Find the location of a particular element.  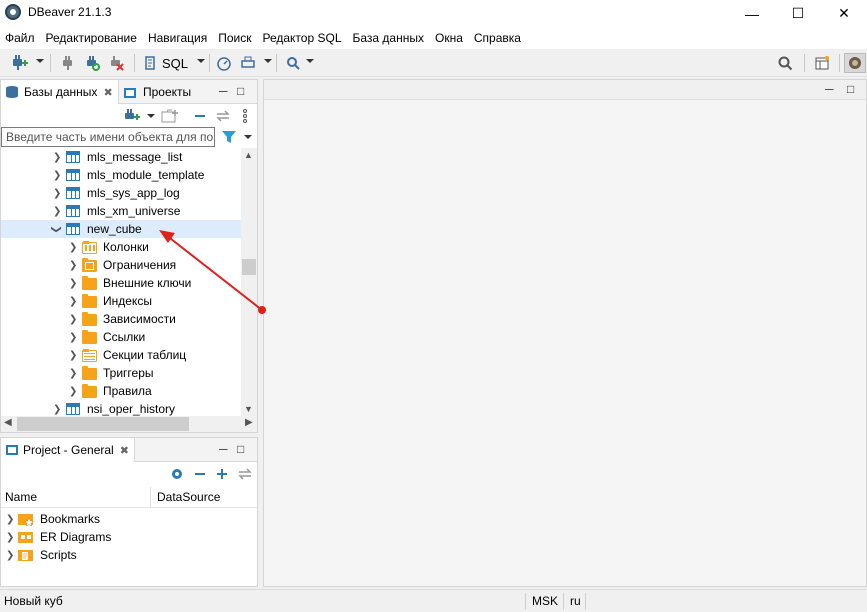

maximize-button: ☐ is located at coordinates (798, 13).